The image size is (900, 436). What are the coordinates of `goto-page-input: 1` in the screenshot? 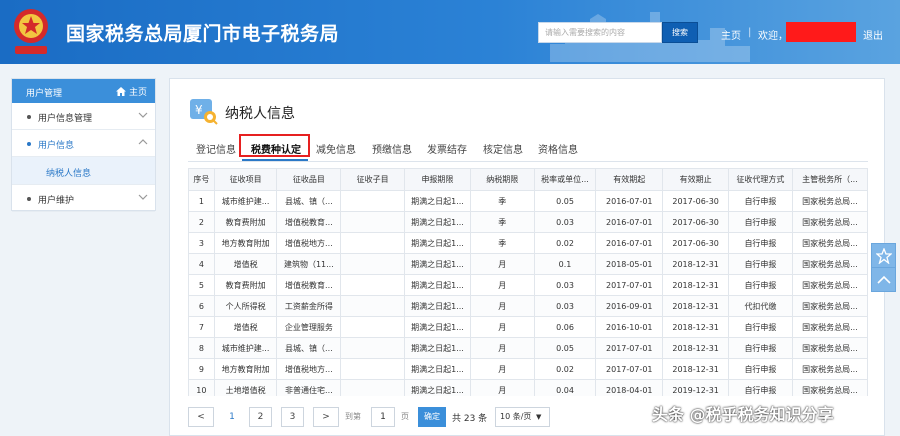 It's located at (383, 417).